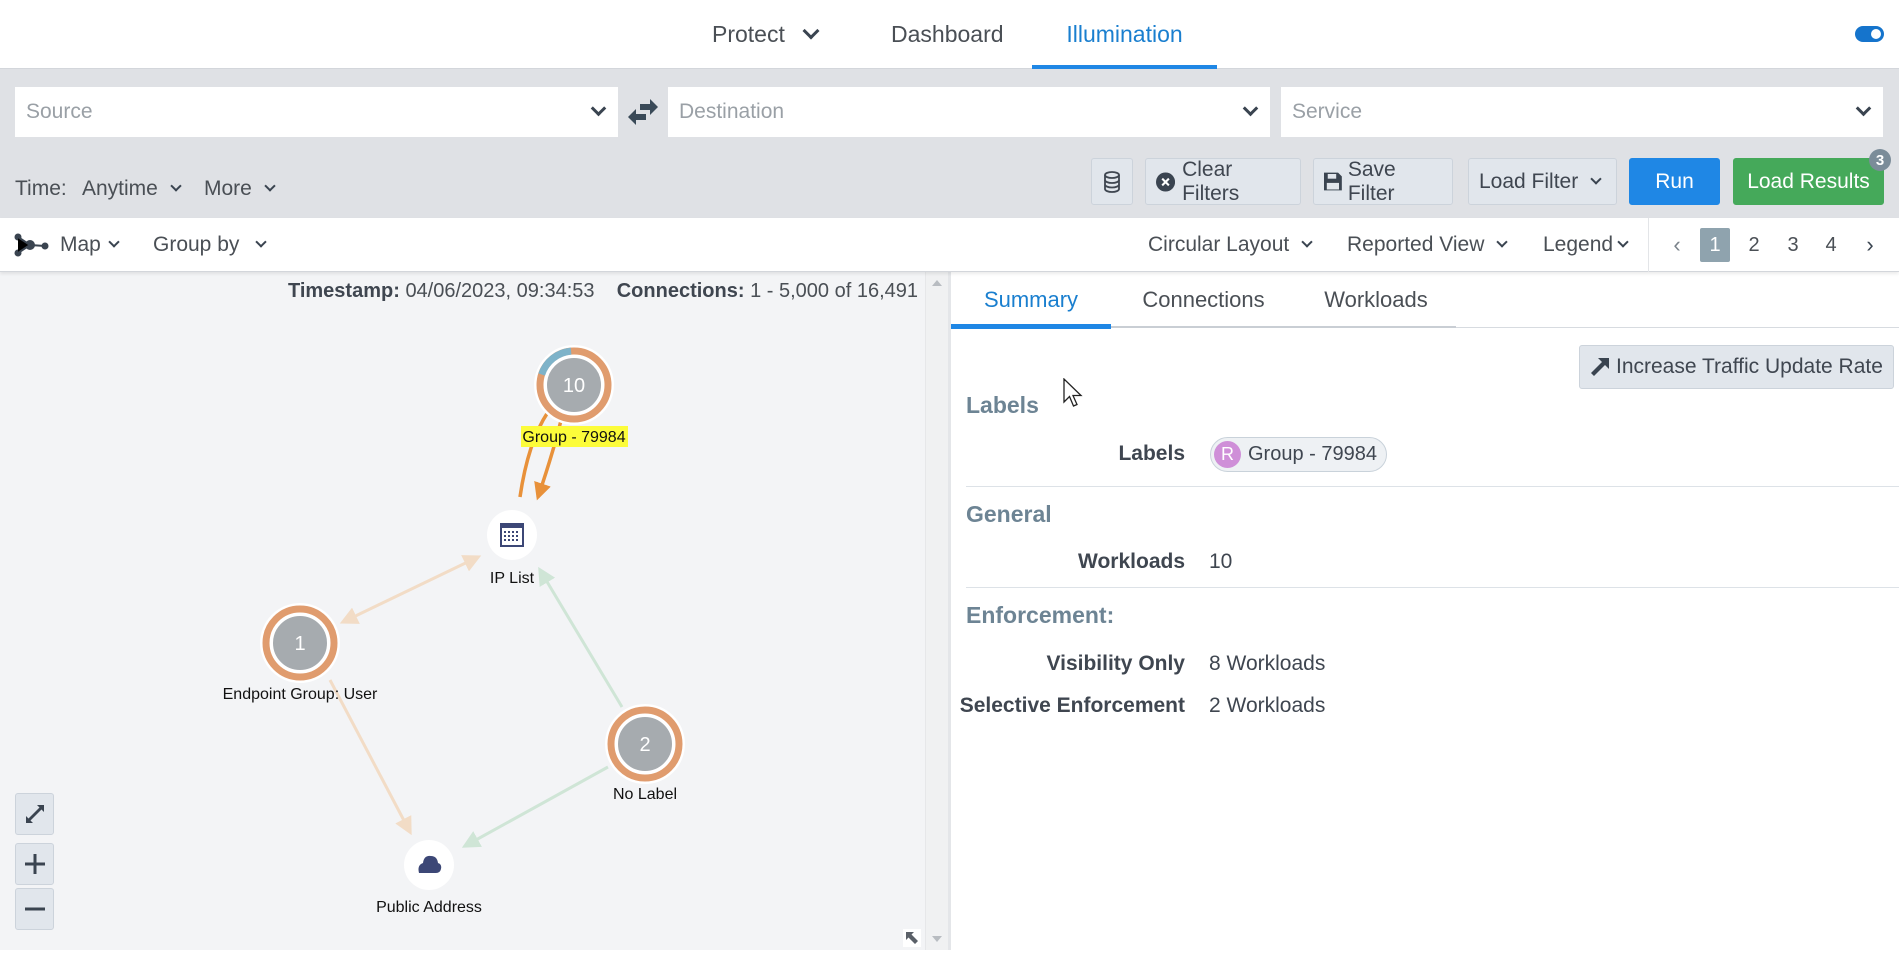 The height and width of the screenshot is (955, 1899). I want to click on clear-filters-button: Clear Filters, so click(1223, 181).